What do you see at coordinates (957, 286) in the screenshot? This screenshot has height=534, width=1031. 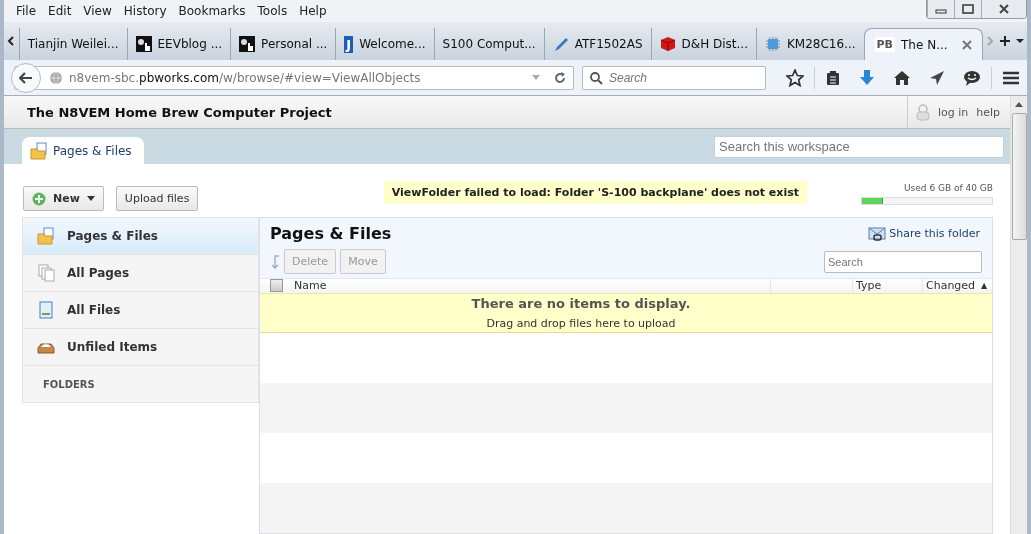 I see `column-header: Changed ▲` at bounding box center [957, 286].